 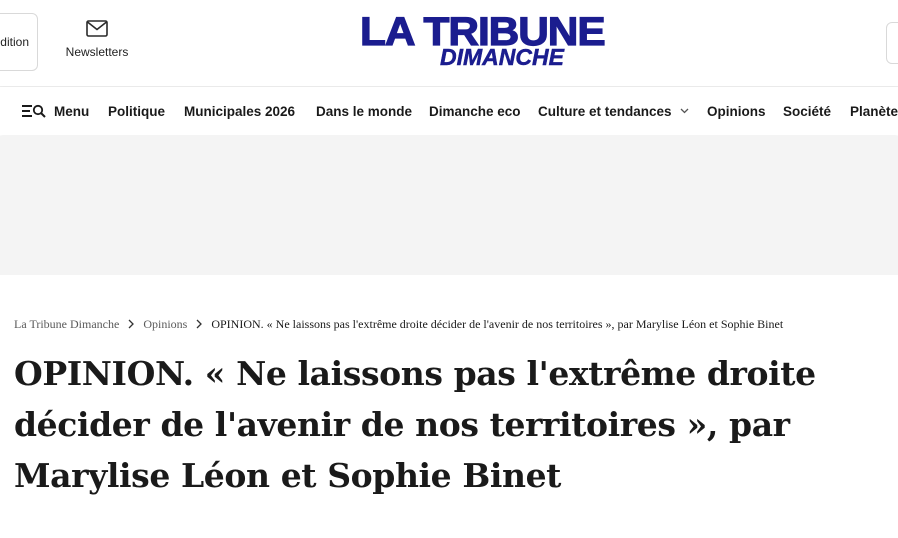 I want to click on nav-item-label: Dans le monde, so click(x=364, y=111).